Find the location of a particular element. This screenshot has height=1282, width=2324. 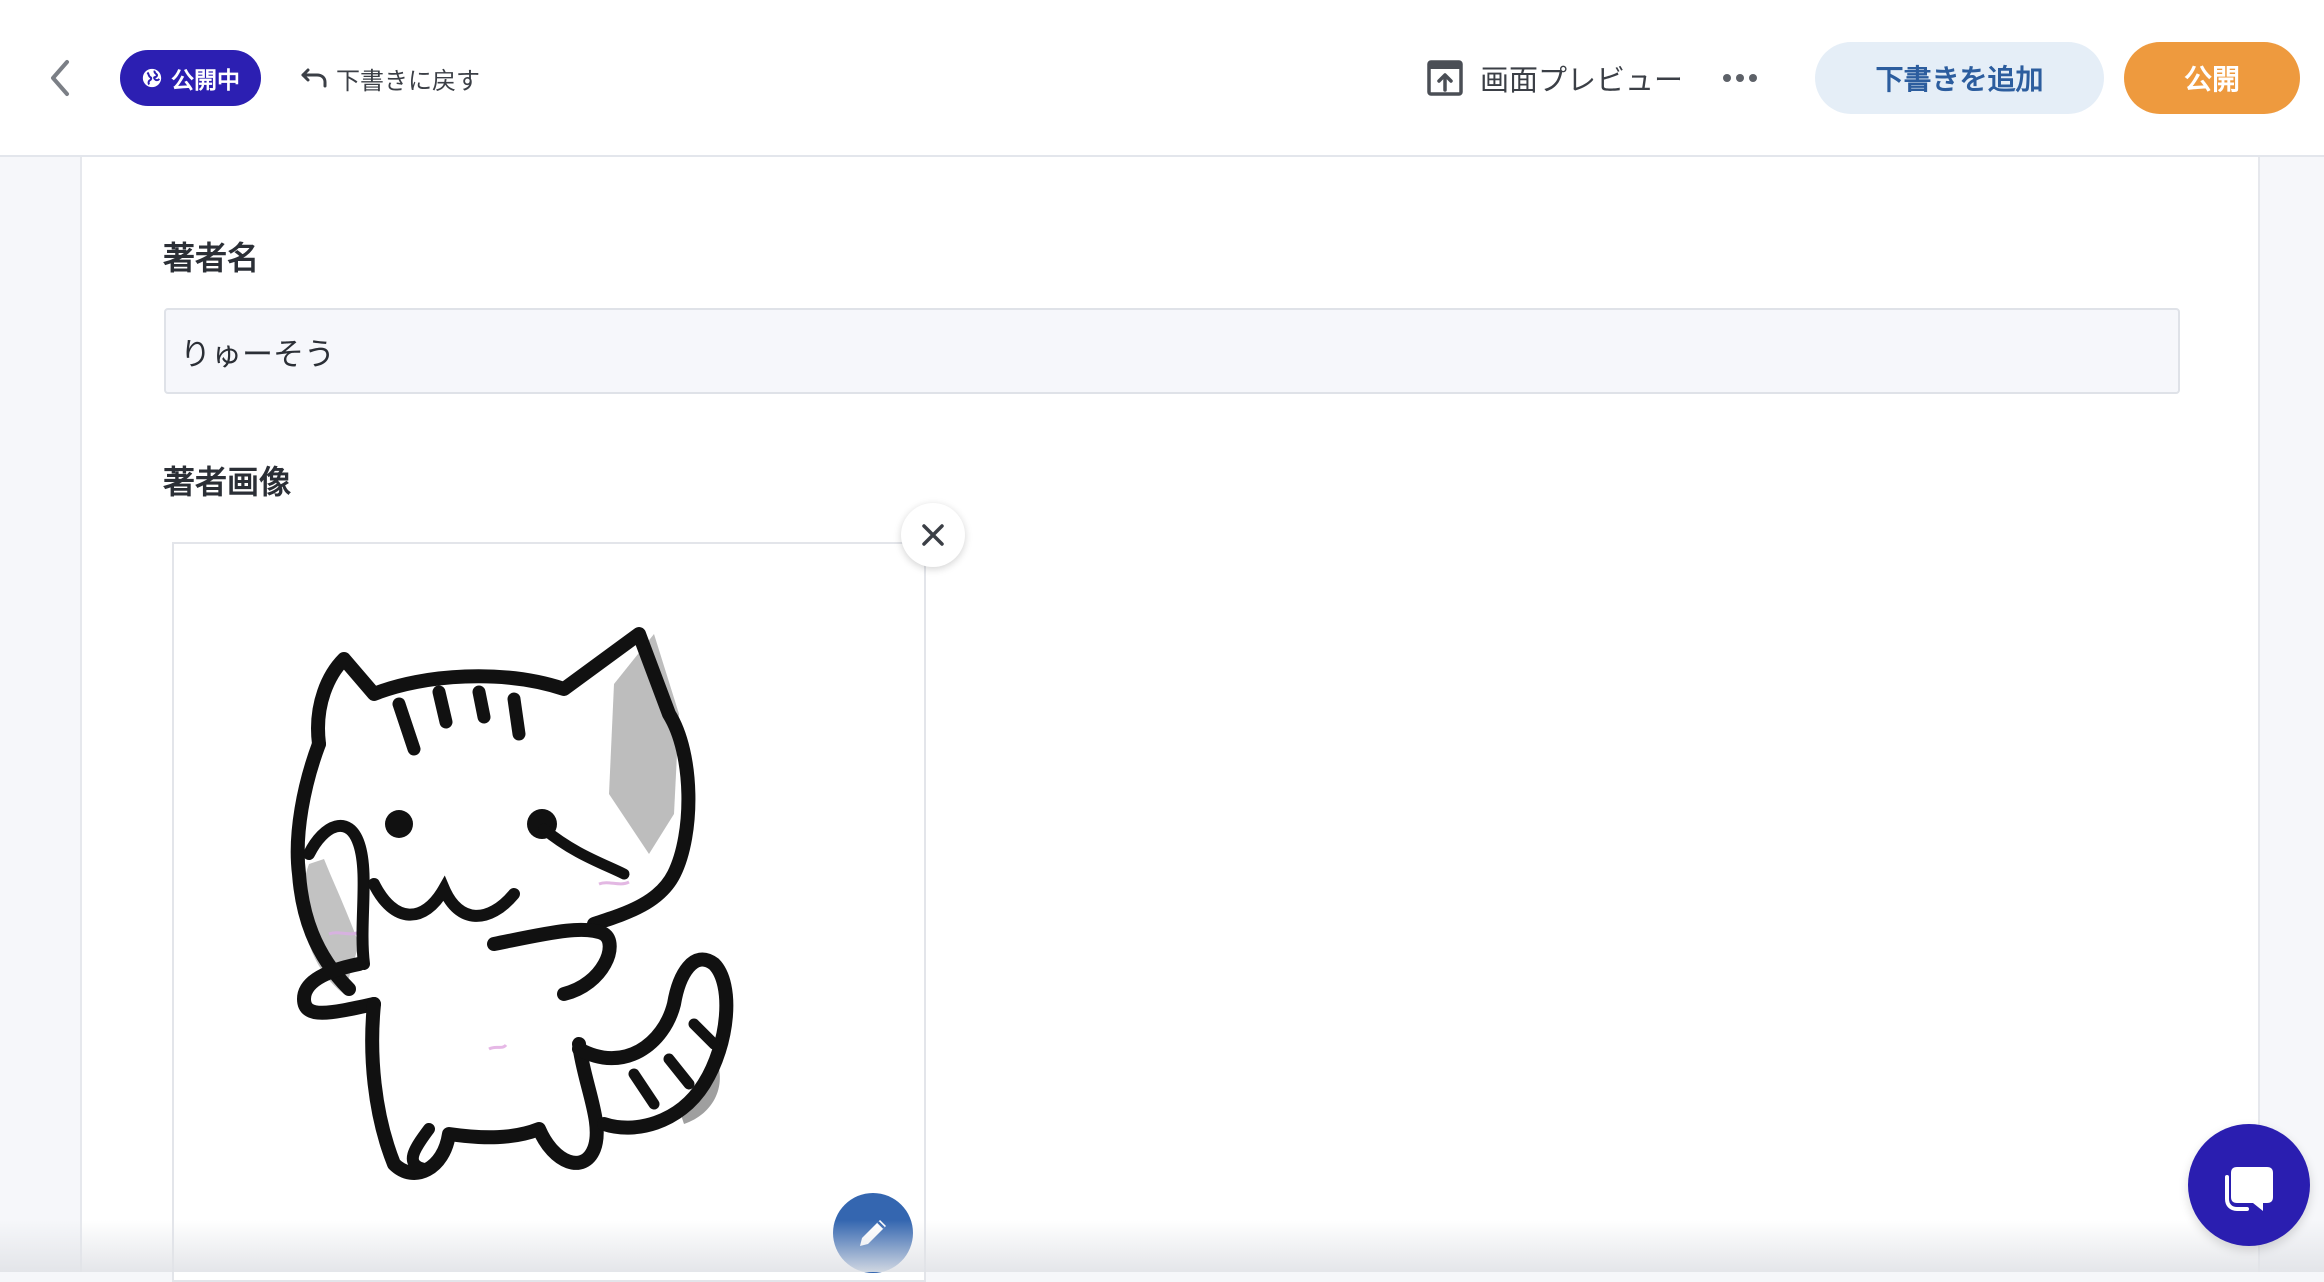

back-button is located at coordinates (60, 78).